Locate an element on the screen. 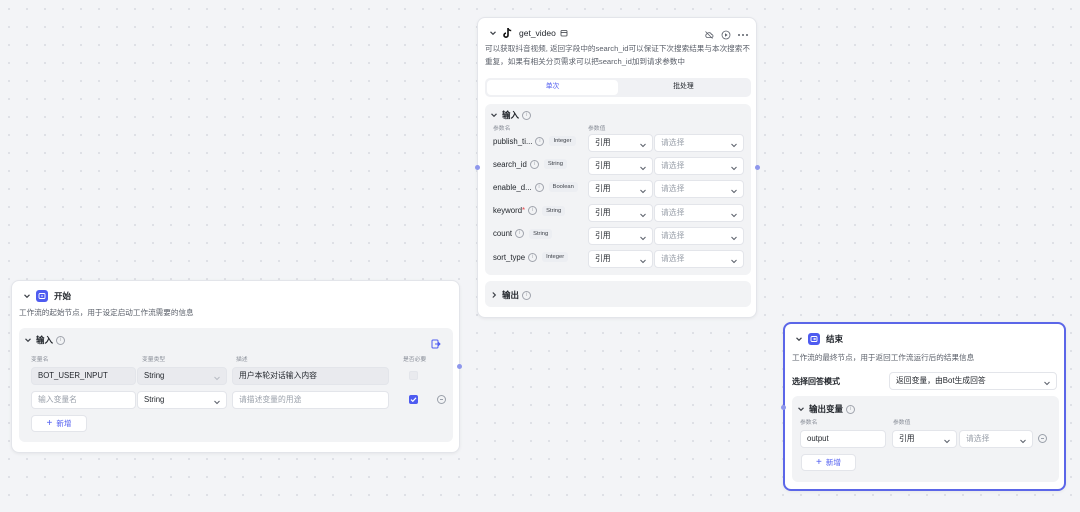 The height and width of the screenshot is (512, 1080). video-output-section: 输出 i is located at coordinates (618, 294).